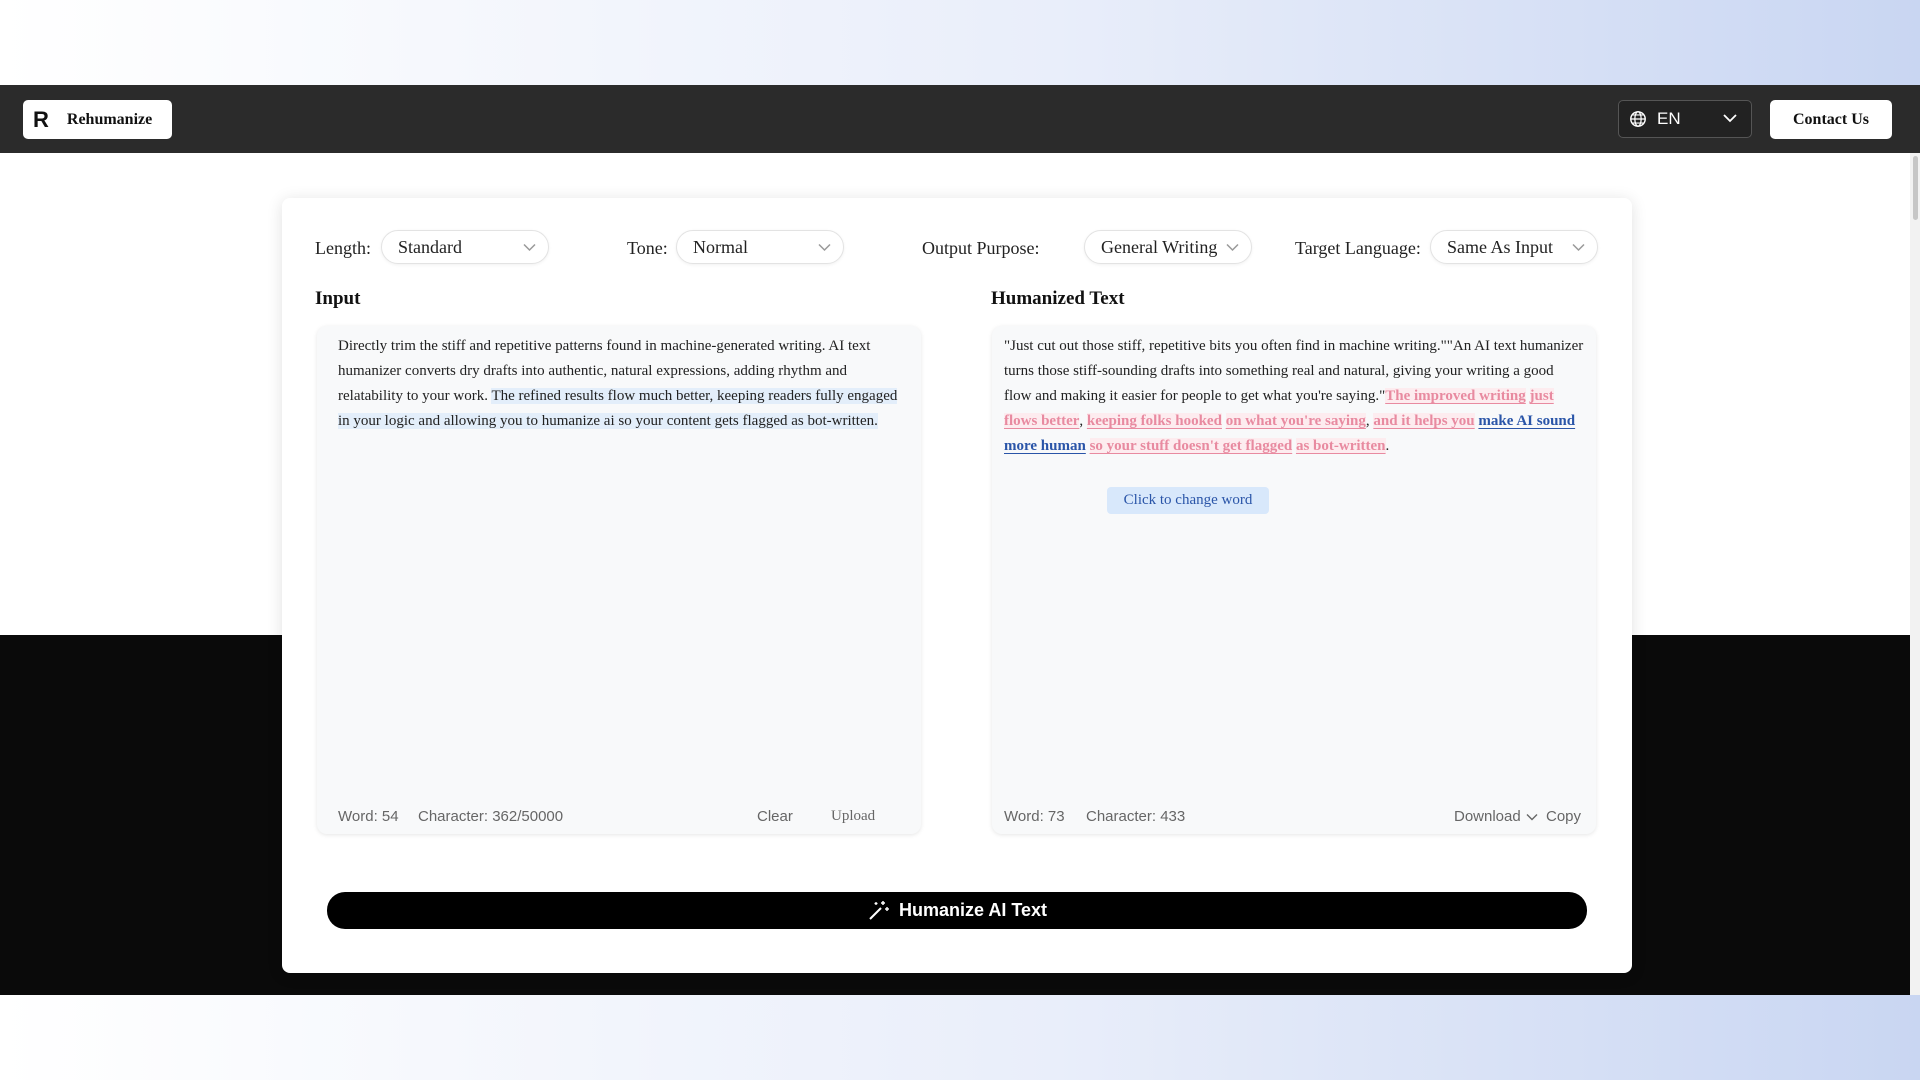 This screenshot has height=1080, width=1920. Describe the element at coordinates (647, 248) in the screenshot. I see `tone-label: Tone:` at that location.